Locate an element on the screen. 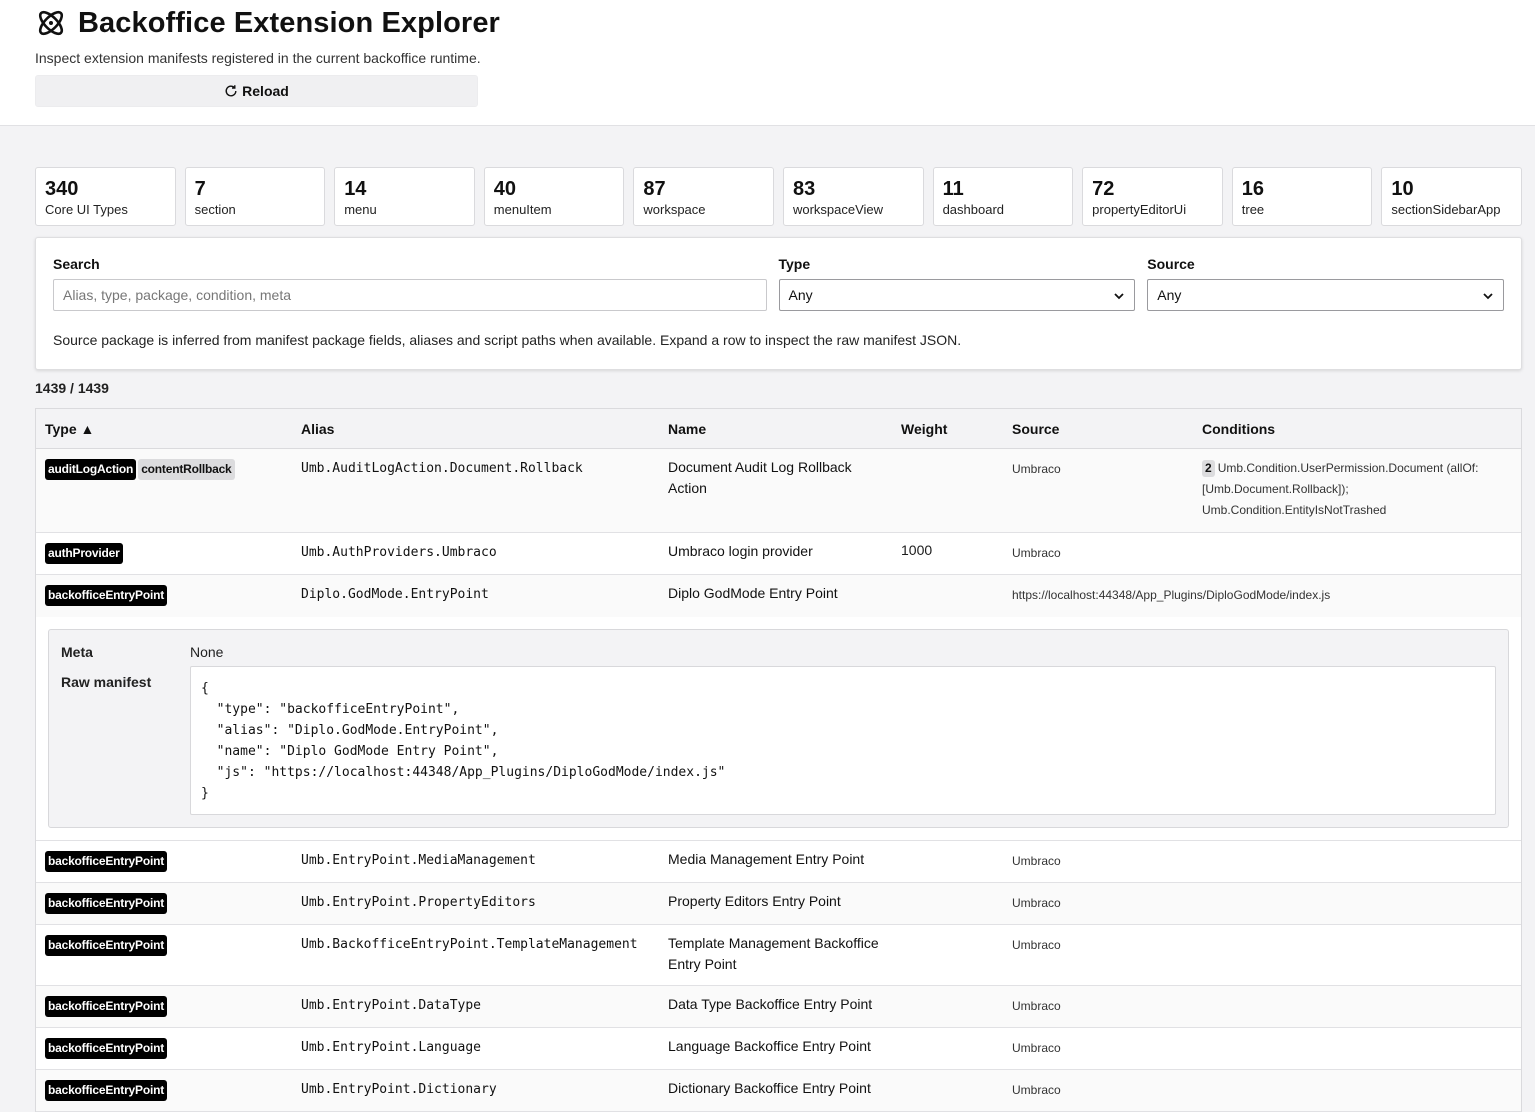  name-cell: Umbraco login provider is located at coordinates (740, 551).